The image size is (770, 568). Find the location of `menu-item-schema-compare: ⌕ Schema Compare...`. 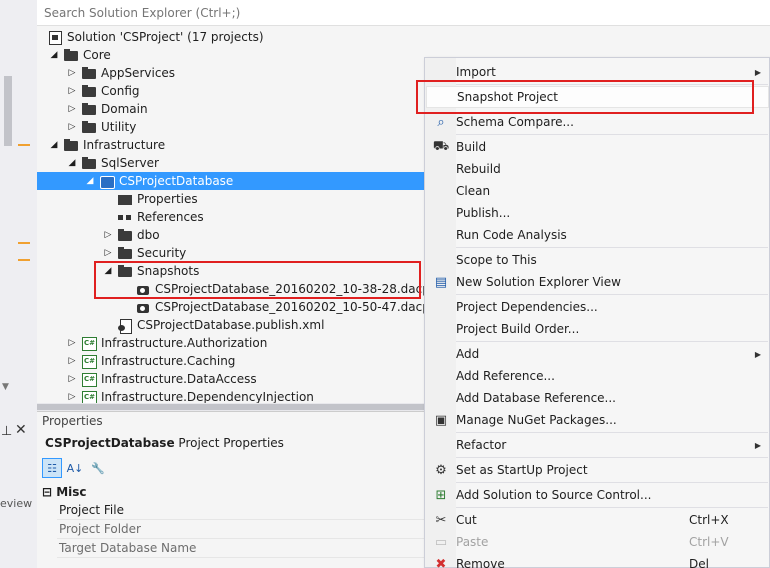

menu-item-schema-compare: ⌕ Schema Compare... is located at coordinates (597, 122).